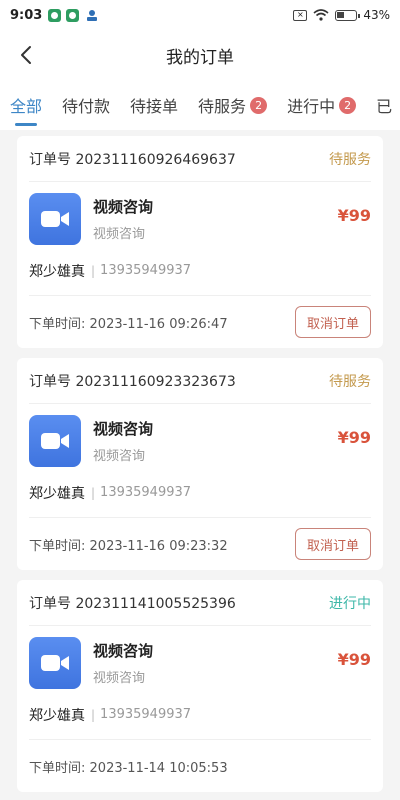 Image resolution: width=400 pixels, height=800 pixels. I want to click on battery-percent: 43%, so click(376, 15).